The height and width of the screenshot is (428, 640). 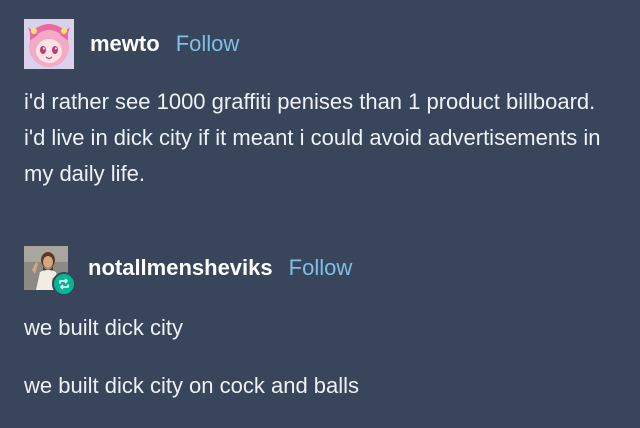 What do you see at coordinates (322, 44) in the screenshot?
I see `post-header: mewto Follow` at bounding box center [322, 44].